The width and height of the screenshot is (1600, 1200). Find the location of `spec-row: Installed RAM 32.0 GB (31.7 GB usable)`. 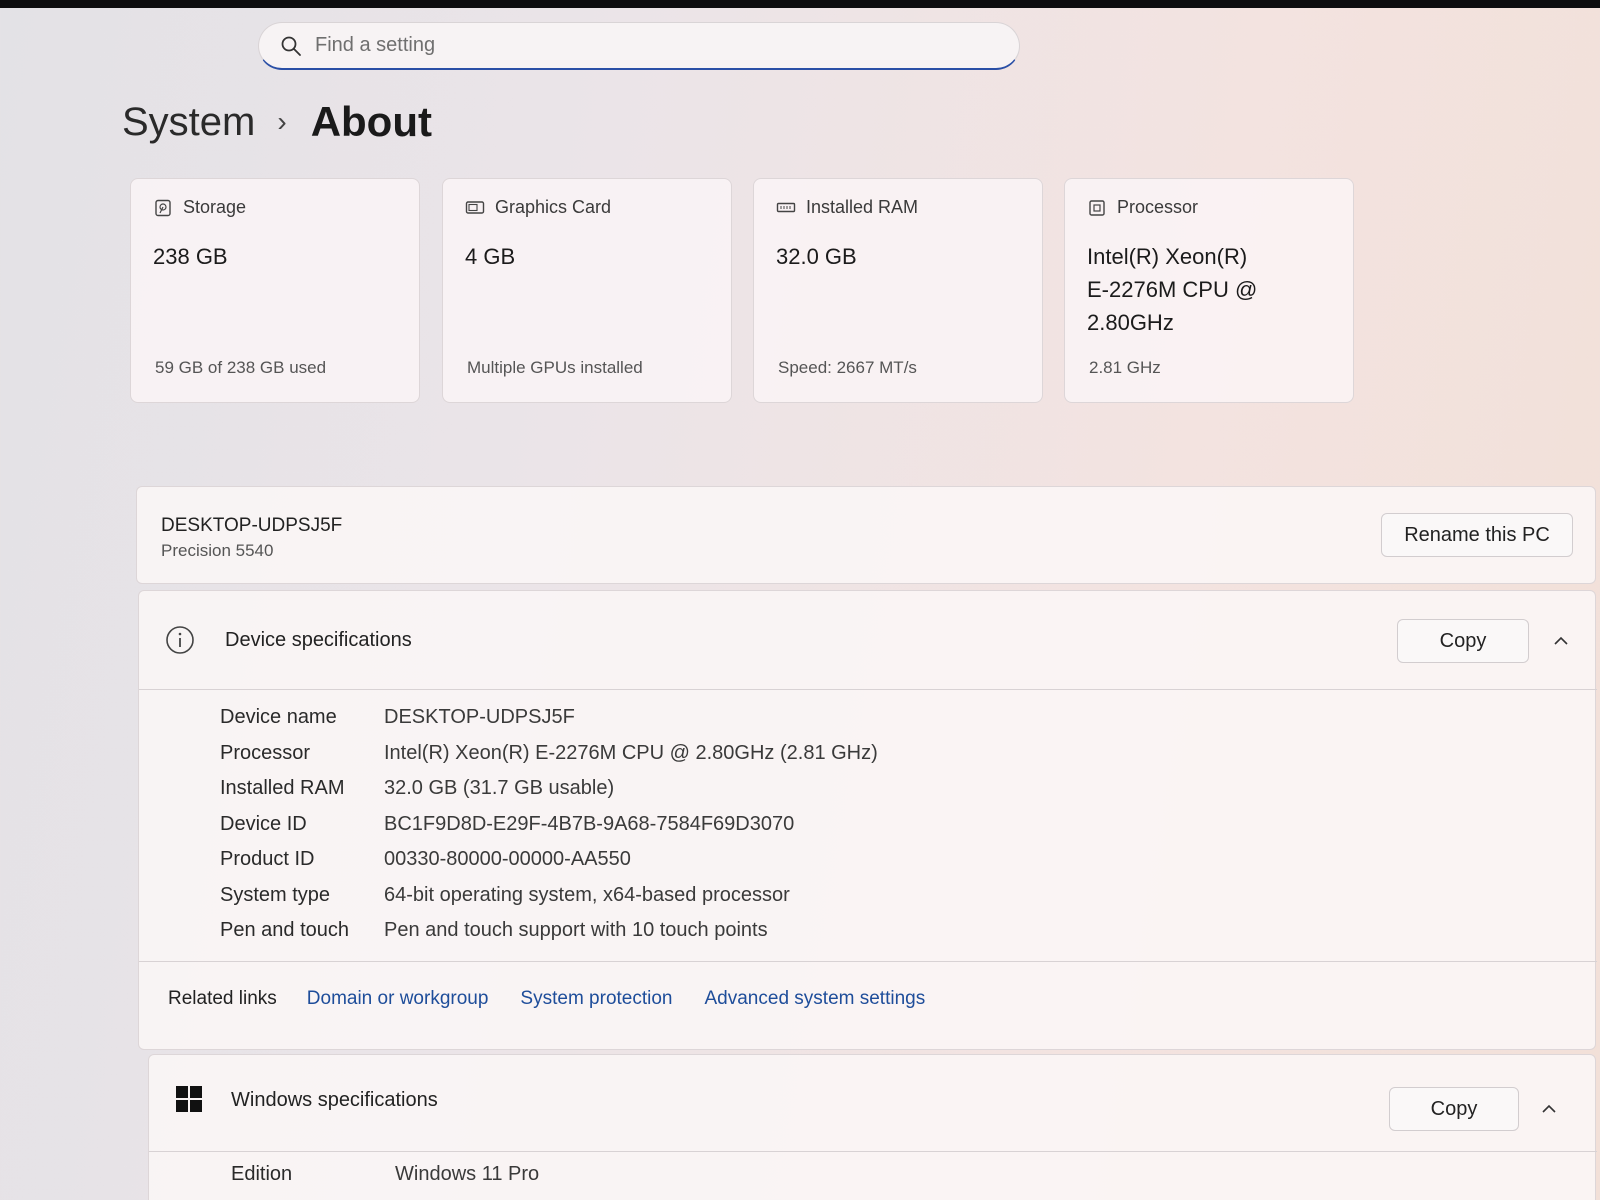

spec-row: Installed RAM 32.0 GB (31.7 GB usable) is located at coordinates (549, 789).